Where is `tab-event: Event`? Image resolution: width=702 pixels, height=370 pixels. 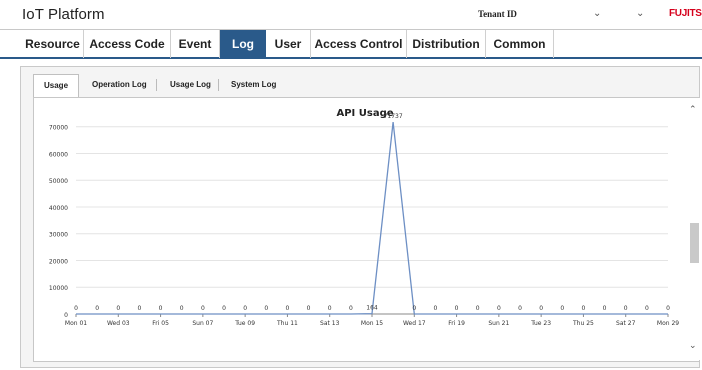
tab-event: Event is located at coordinates (195, 44).